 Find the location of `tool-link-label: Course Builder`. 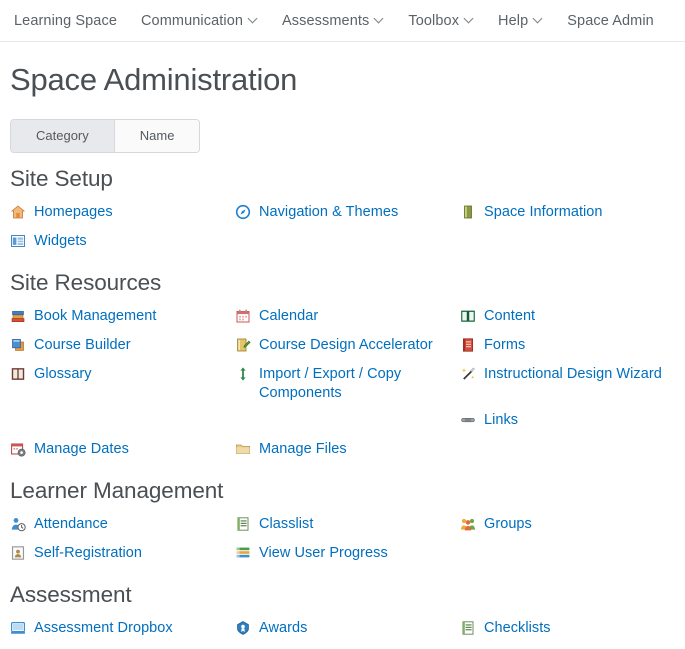

tool-link-label: Course Builder is located at coordinates (82, 345).